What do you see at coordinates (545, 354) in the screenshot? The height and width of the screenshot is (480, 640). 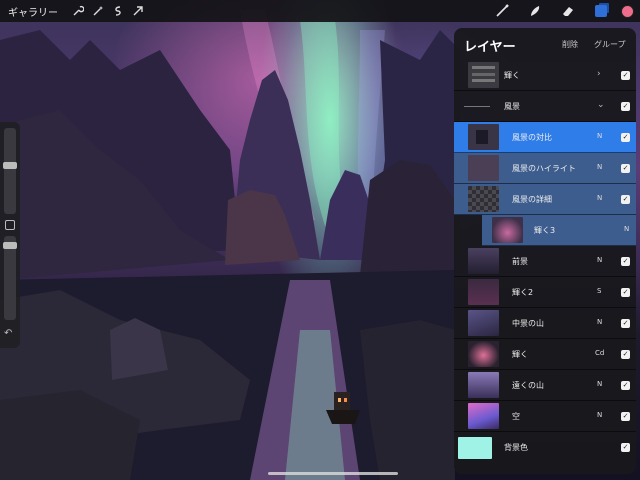 I see `layer-row: 輝く Cd ✓` at bounding box center [545, 354].